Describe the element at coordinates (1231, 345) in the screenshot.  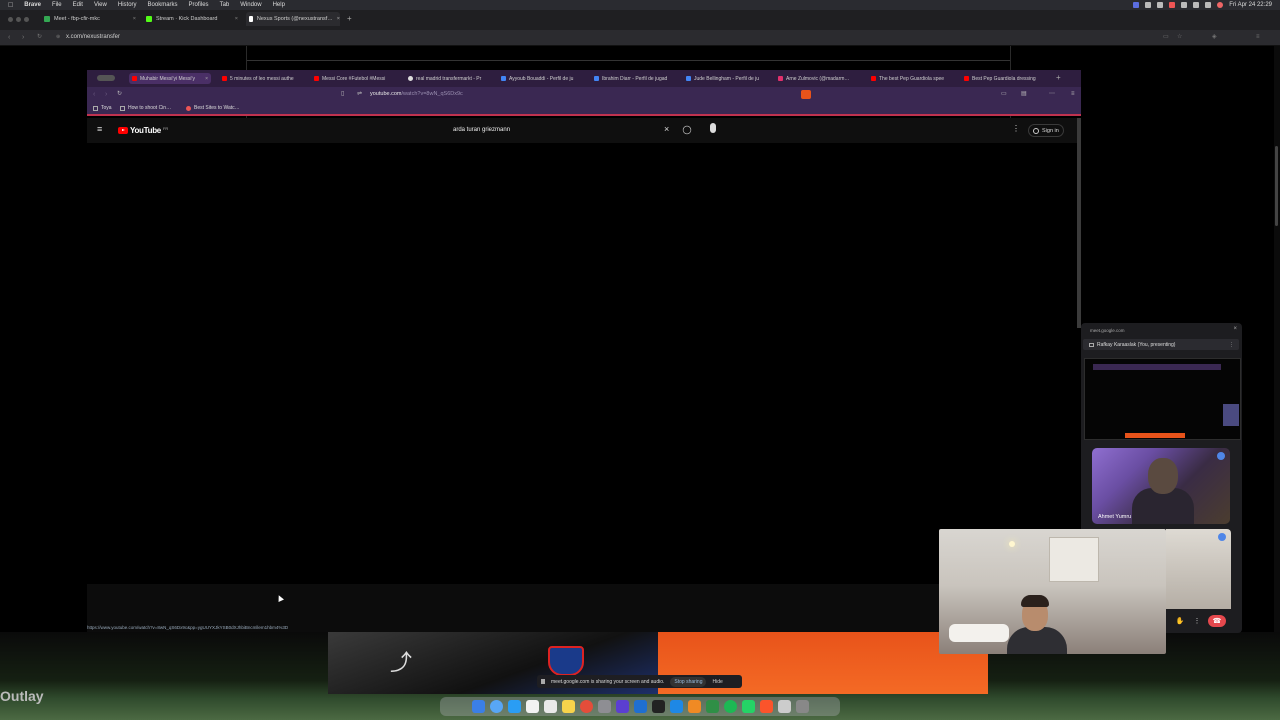
I see `presenter-menu-icon: ⋮` at that location.